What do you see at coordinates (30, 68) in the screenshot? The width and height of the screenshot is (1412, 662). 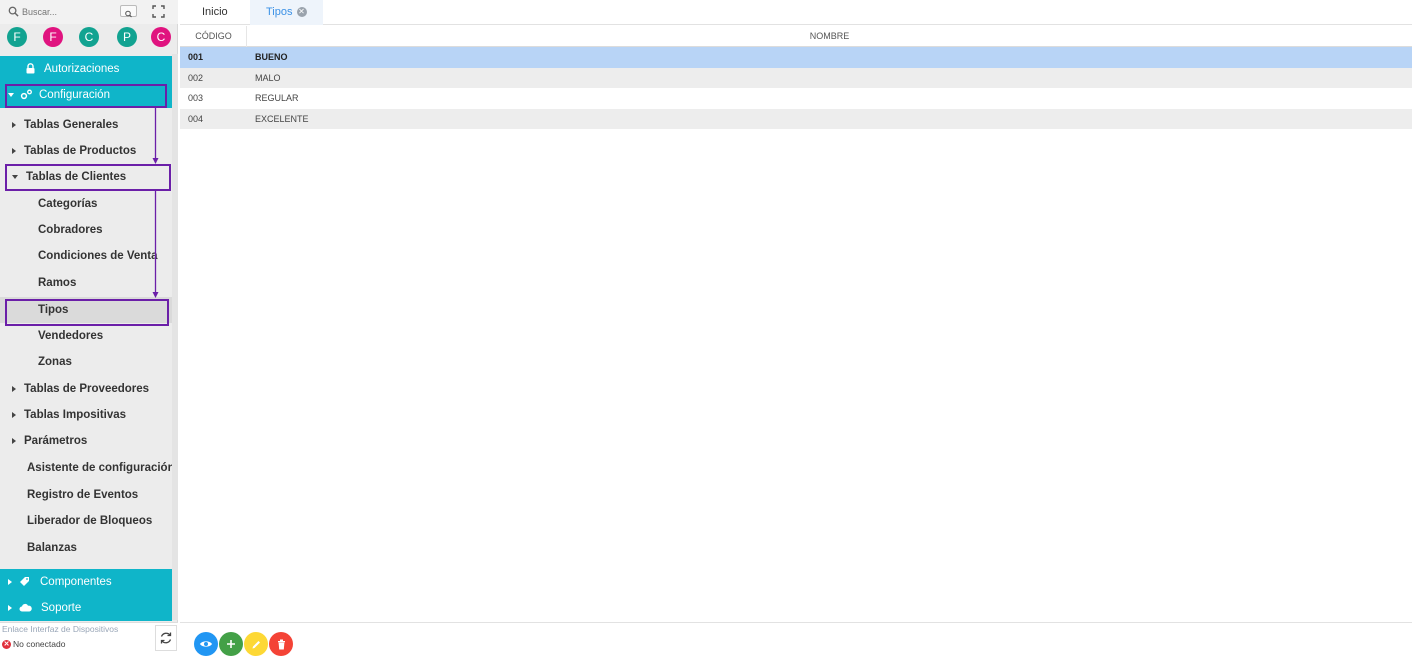 I see `lock-icon` at bounding box center [30, 68].